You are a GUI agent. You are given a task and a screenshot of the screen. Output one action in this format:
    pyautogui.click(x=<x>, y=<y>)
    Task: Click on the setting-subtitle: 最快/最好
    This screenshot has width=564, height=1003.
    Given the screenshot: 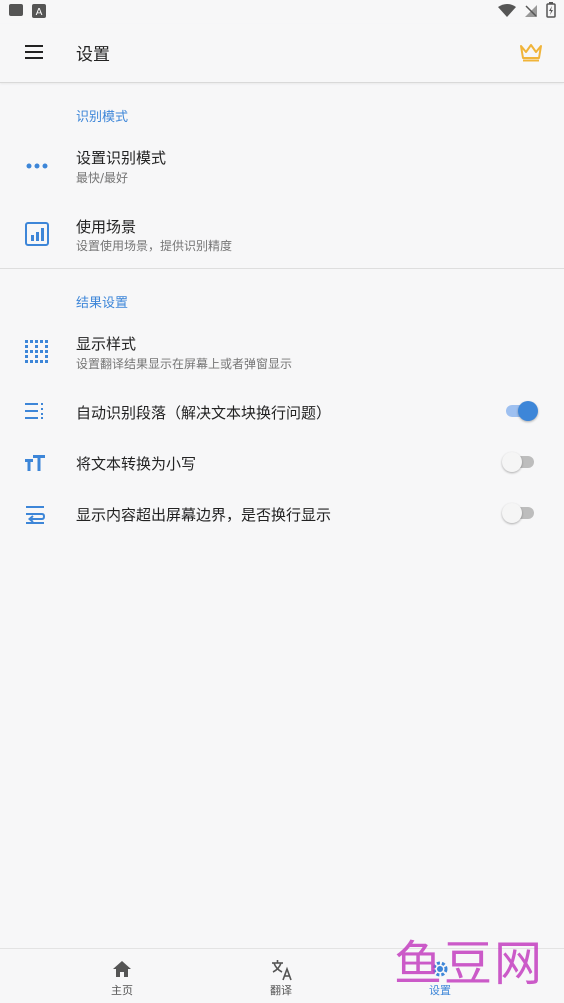 What is the action you would take?
    pyautogui.click(x=102, y=178)
    